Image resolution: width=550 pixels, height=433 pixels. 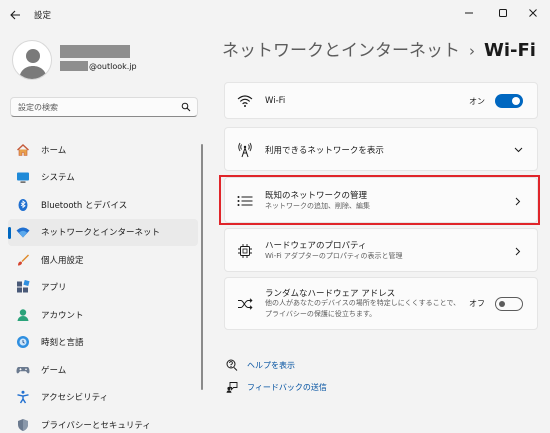 I want to click on breadcrumb-parent: ネットワークとインターネット, so click(x=341, y=48).